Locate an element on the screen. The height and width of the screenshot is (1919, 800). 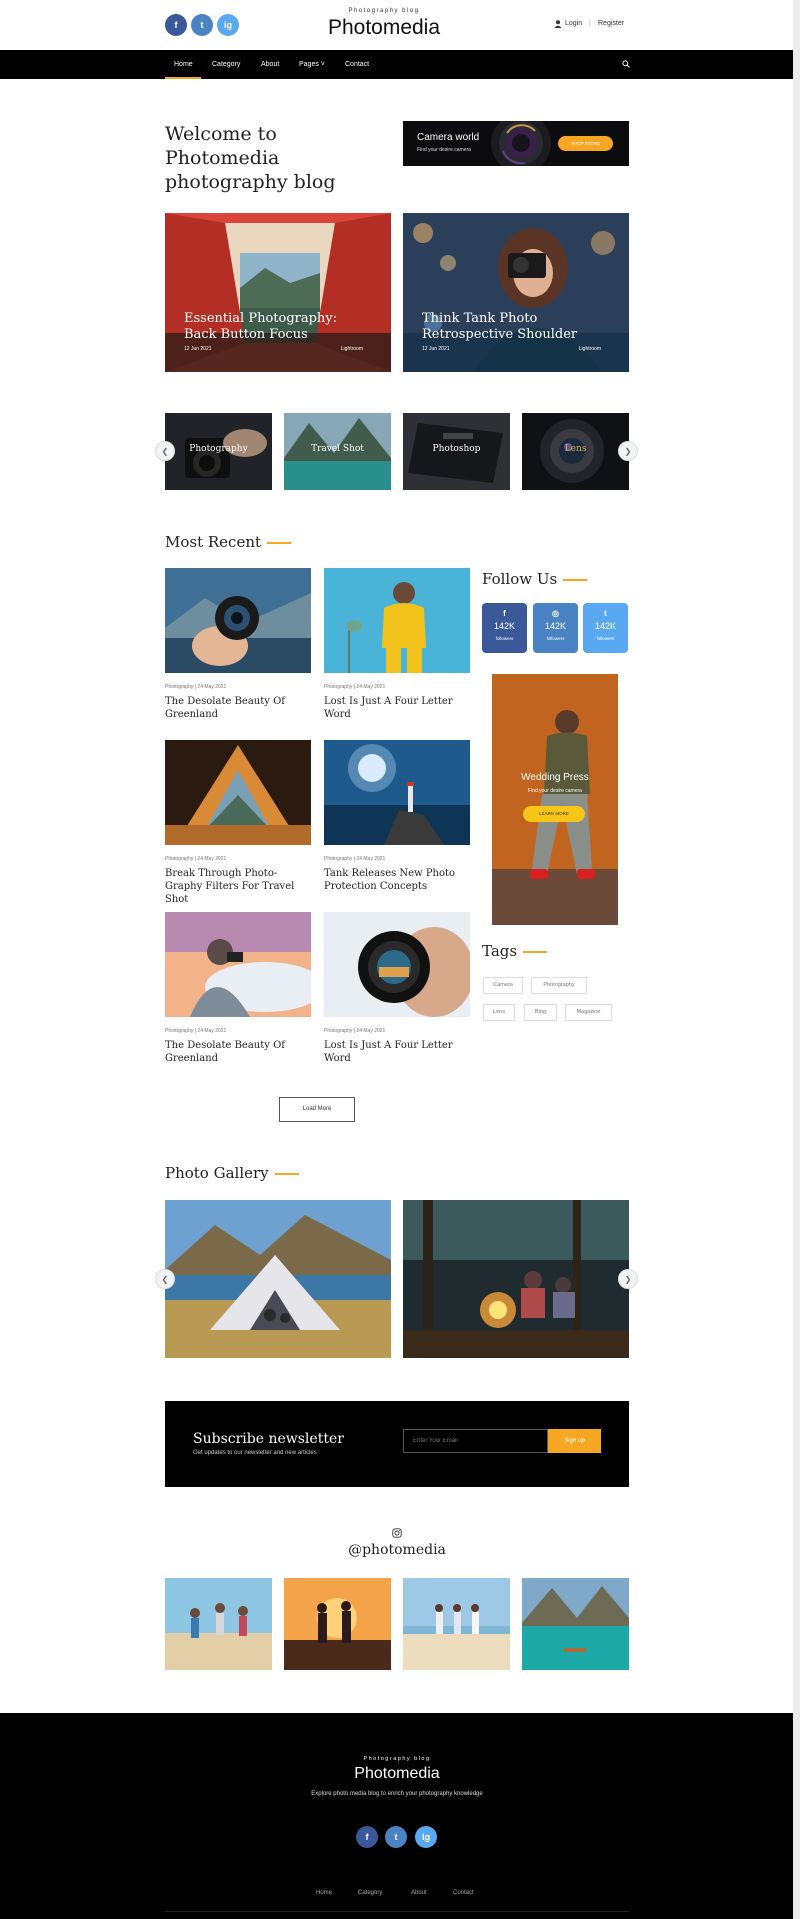
login-link: Login is located at coordinates (573, 23).